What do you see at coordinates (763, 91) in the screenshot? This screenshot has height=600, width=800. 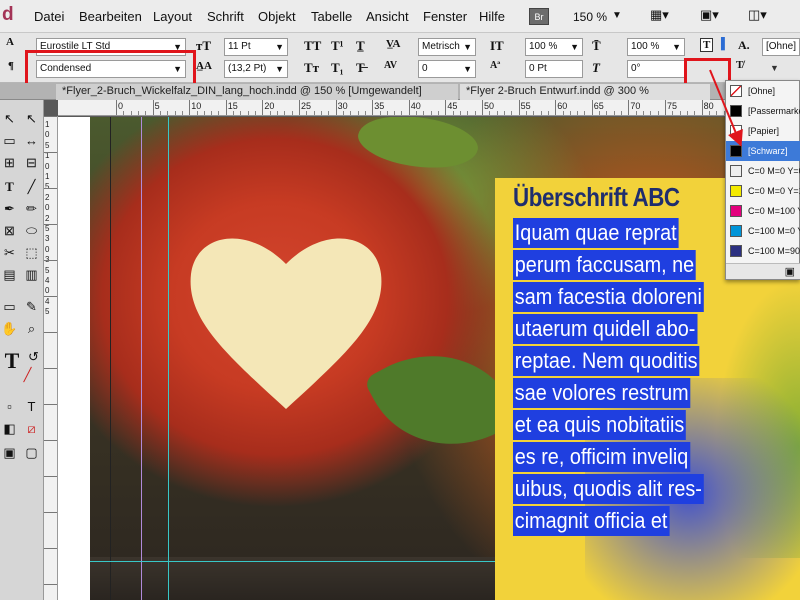 I see `swatch-row: [Ohne]` at bounding box center [763, 91].